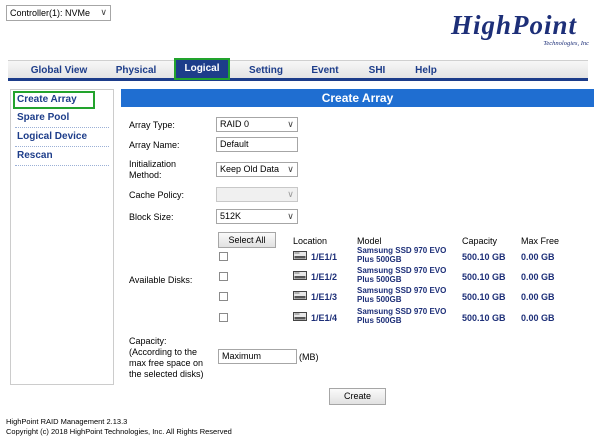 This screenshot has height=438, width=595. I want to click on array-type-label: Array Type:, so click(152, 125).